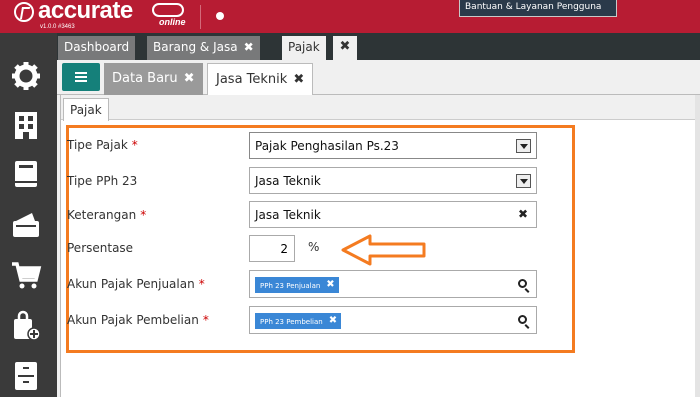  I want to click on tab-jasa-teknik: Jasa Teknik ✖, so click(260, 79).